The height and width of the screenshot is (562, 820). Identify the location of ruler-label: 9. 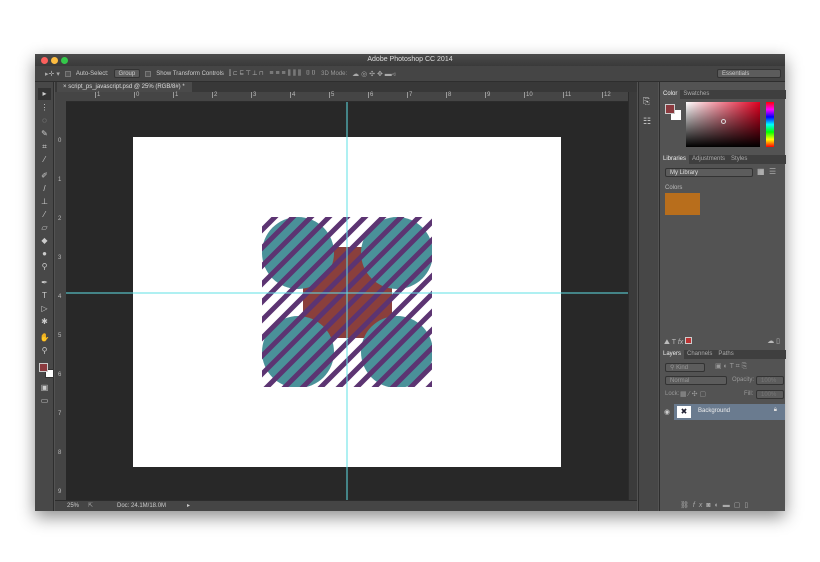
(488, 95).